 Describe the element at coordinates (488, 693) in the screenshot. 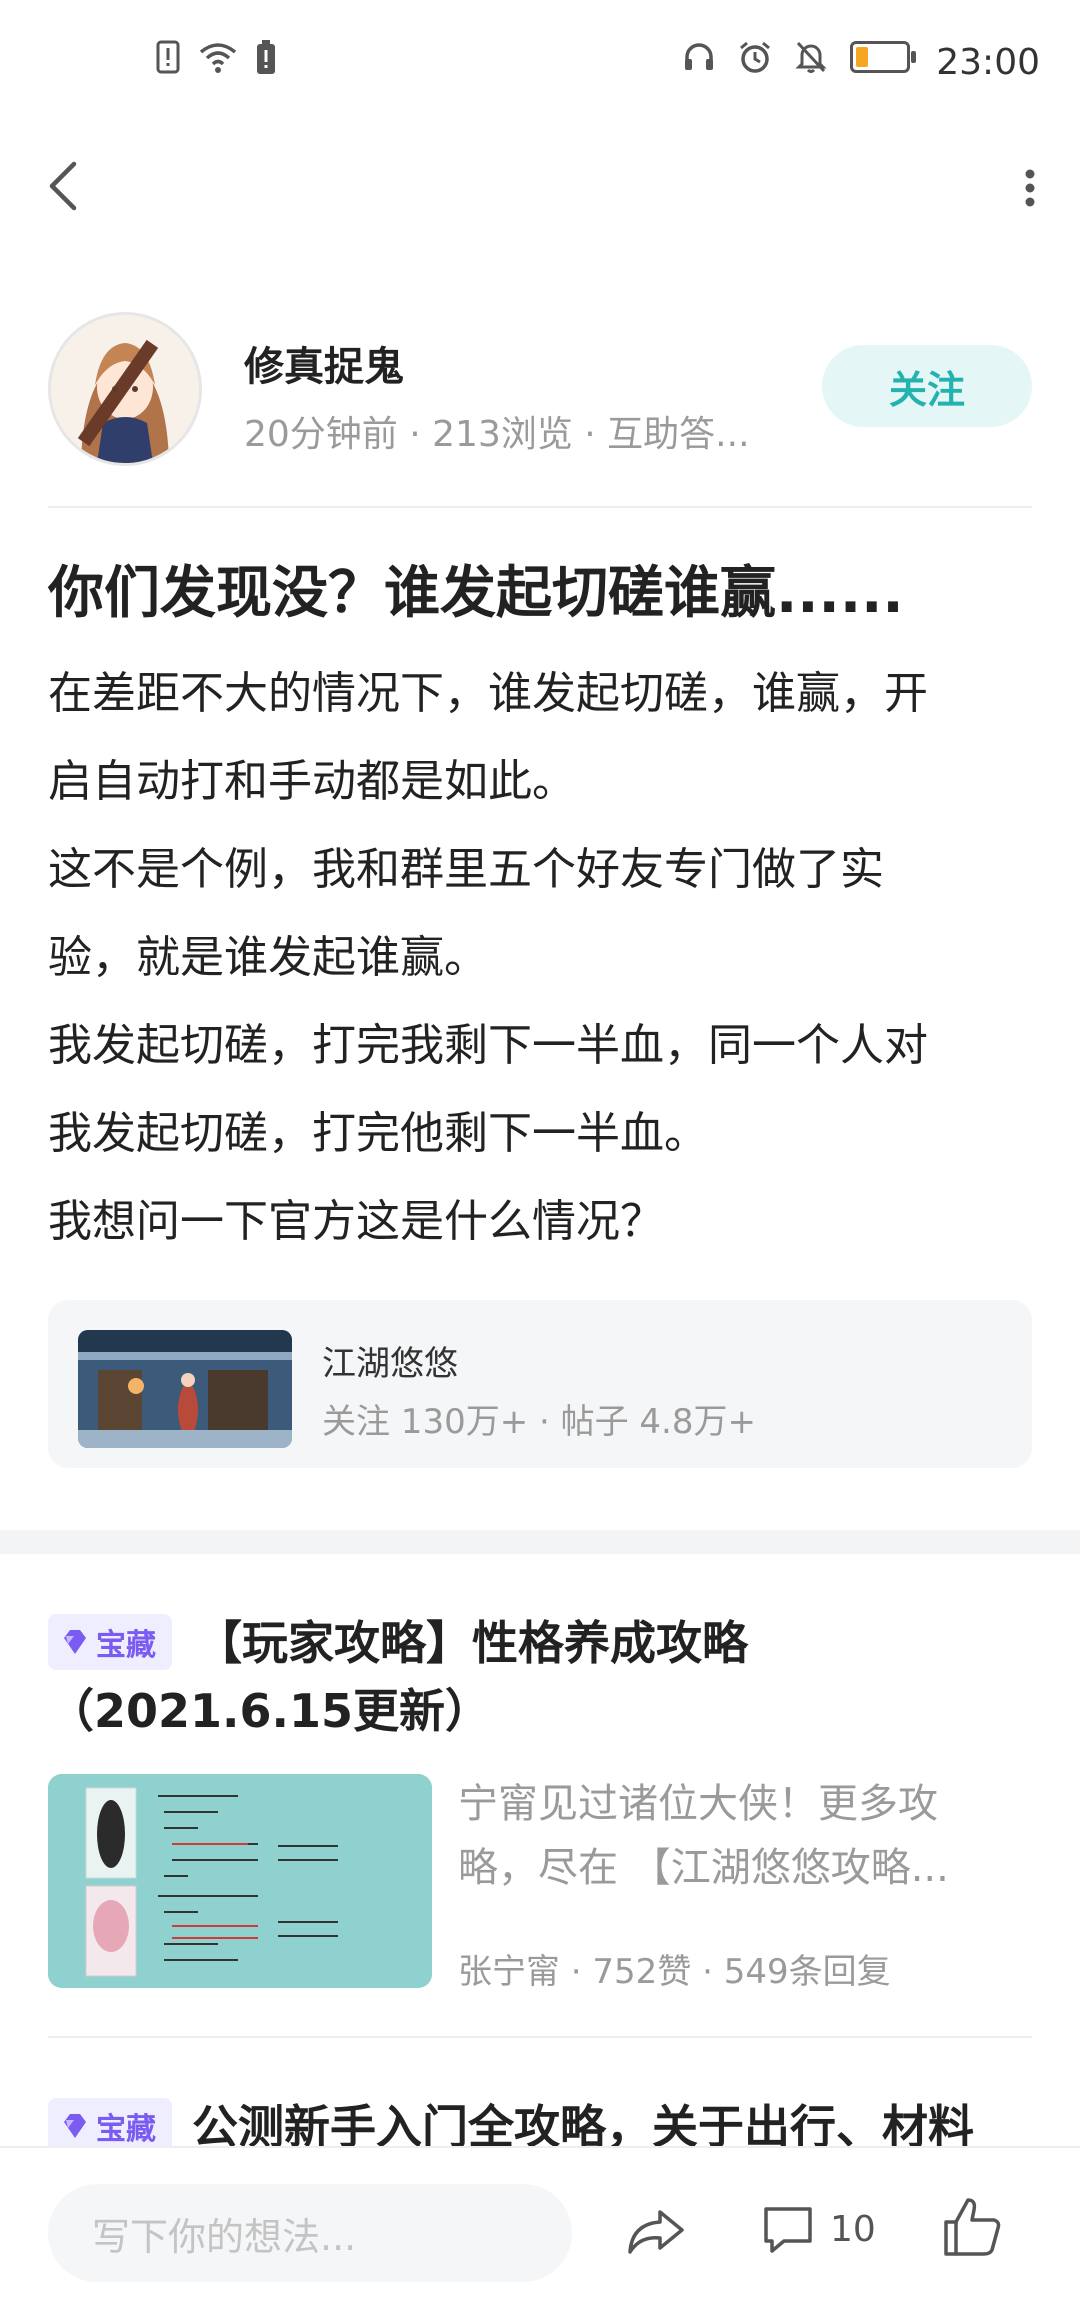

I see `post-line: 在差距不大的情况下，谁发起切磋，谁赢，开` at that location.